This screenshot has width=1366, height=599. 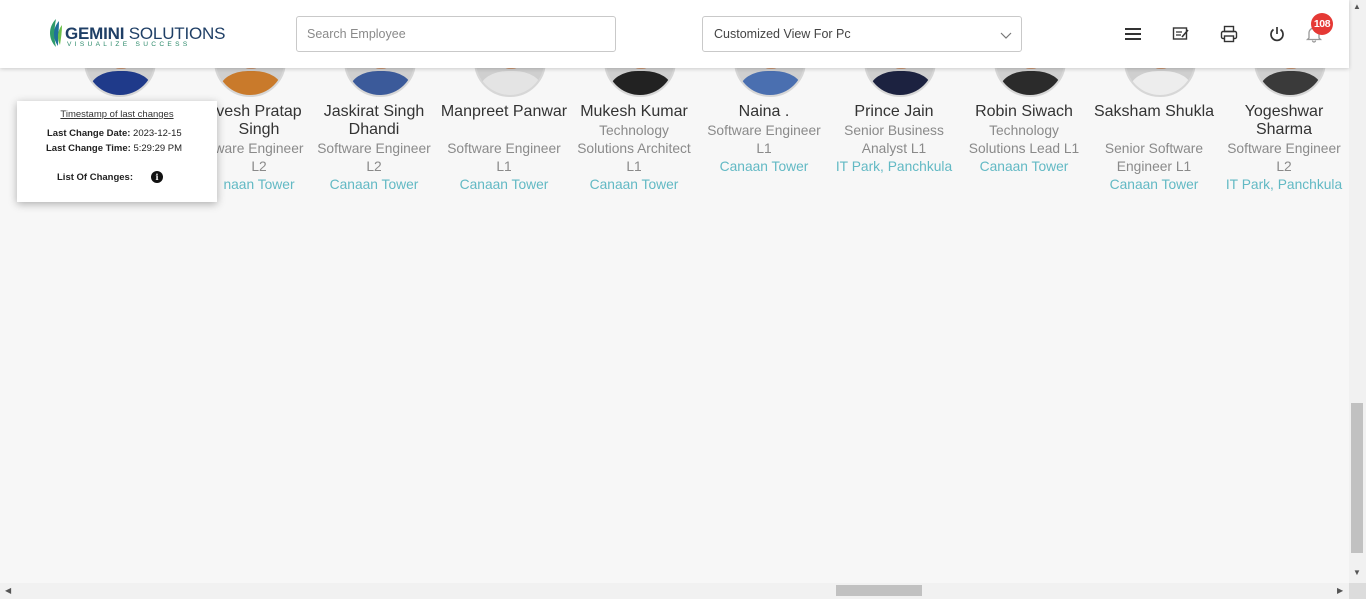 What do you see at coordinates (894, 111) in the screenshot?
I see `employee-name: Prince Jain` at bounding box center [894, 111].